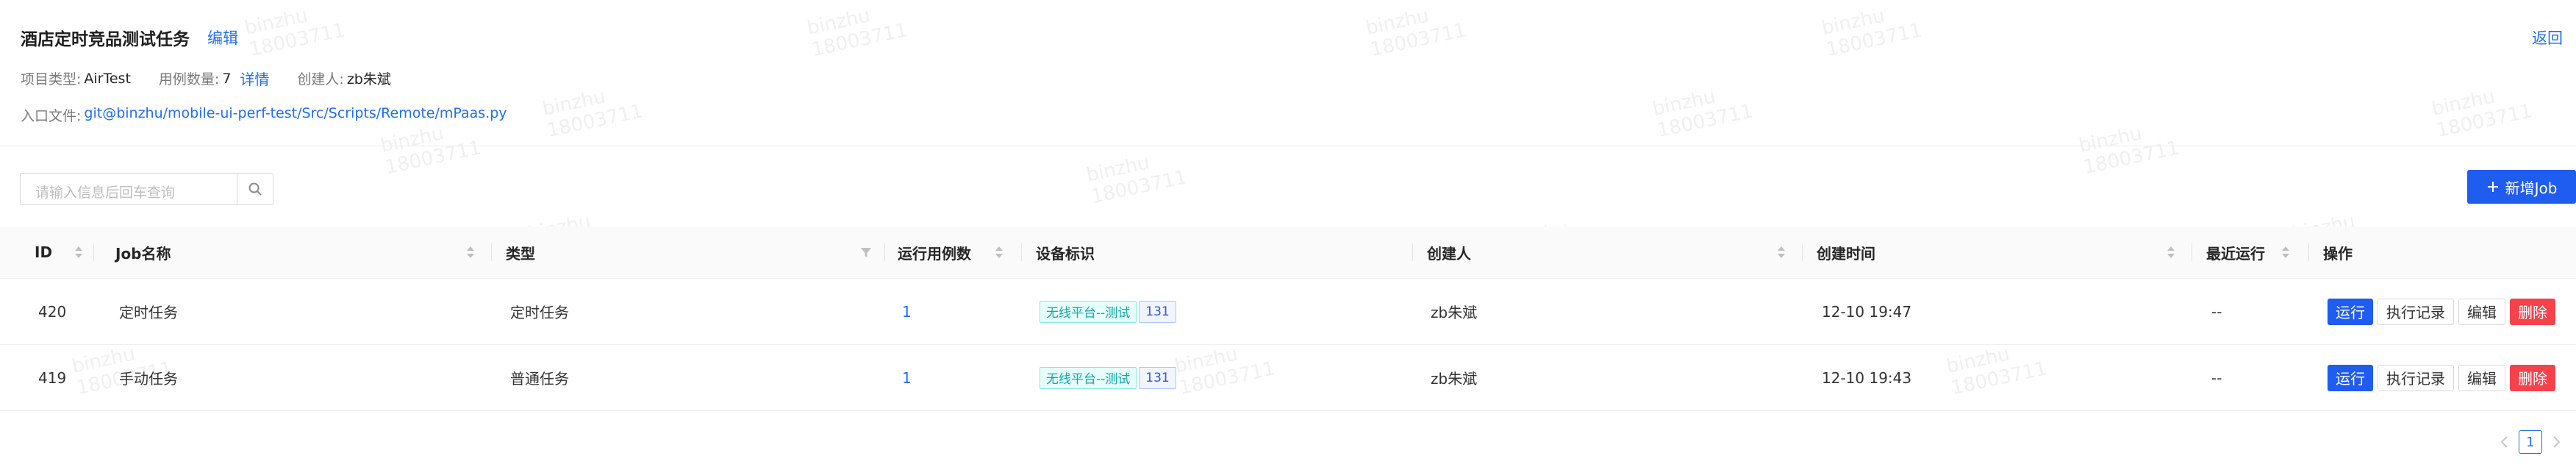 This screenshot has height=467, width=2576. What do you see at coordinates (52, 116) in the screenshot?
I see `entry-file-label: 入口文件:` at bounding box center [52, 116].